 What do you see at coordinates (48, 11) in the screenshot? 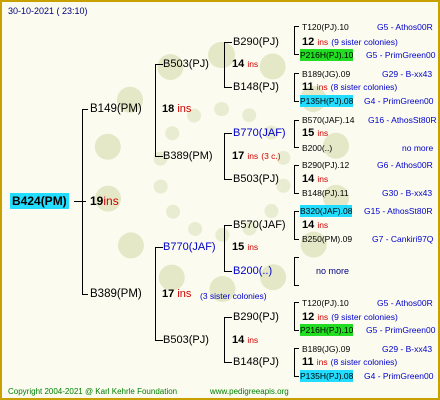
I see `date-line: 30-10-2021 ( 23:10)` at bounding box center [48, 11].